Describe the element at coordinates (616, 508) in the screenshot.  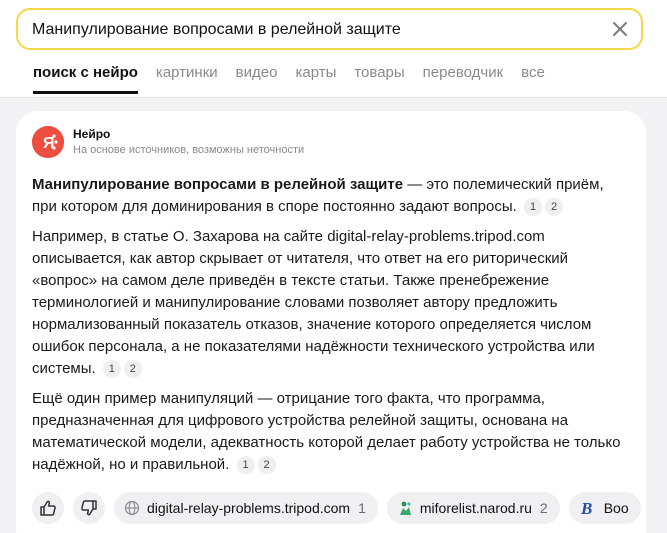
I see `source-label: Boo` at that location.